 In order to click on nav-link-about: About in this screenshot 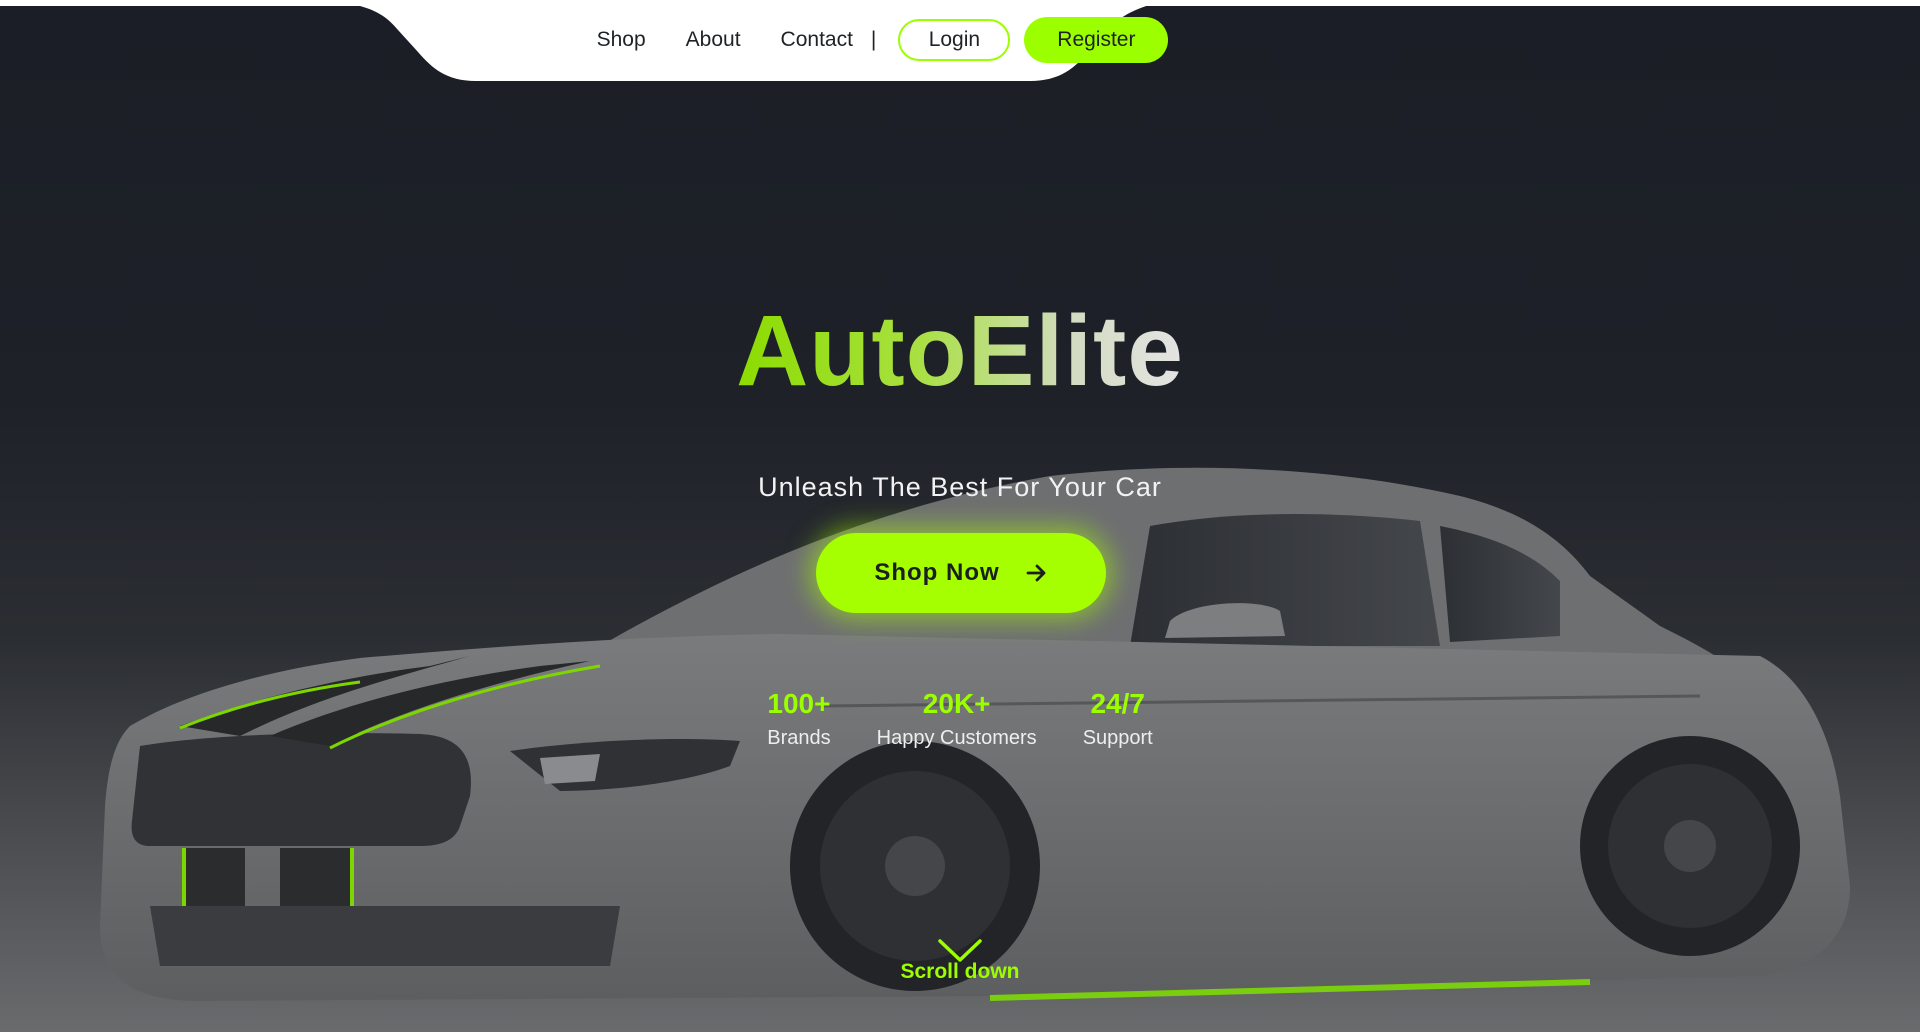, I will do `click(713, 40)`.